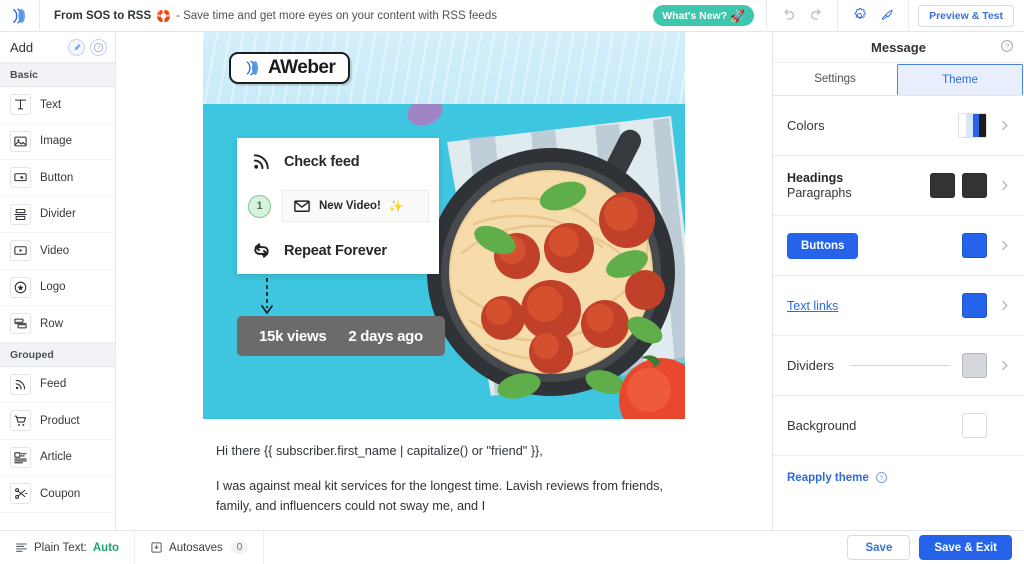  I want to click on plain-text-icon, so click(21, 547).